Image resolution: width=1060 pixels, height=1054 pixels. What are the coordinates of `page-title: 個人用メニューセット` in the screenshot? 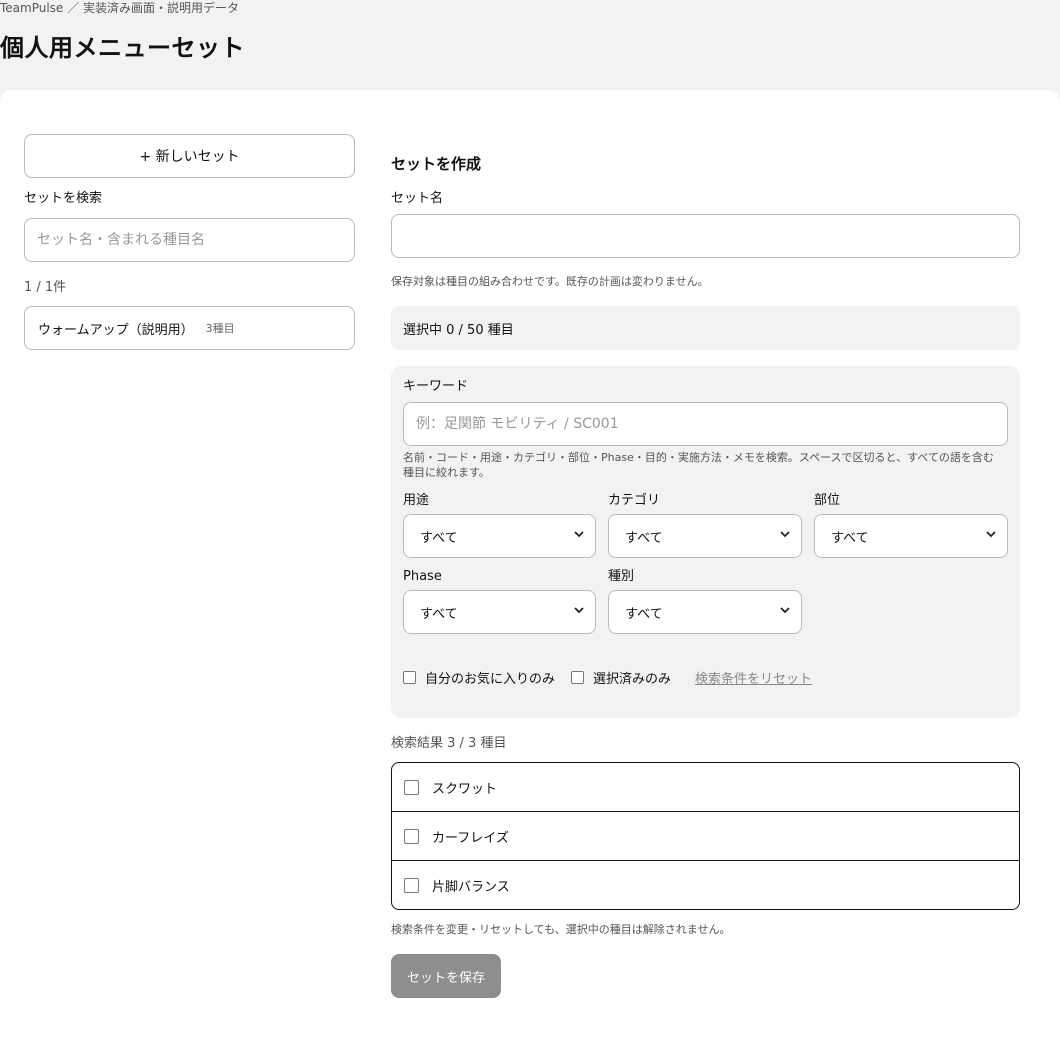 It's located at (122, 48).